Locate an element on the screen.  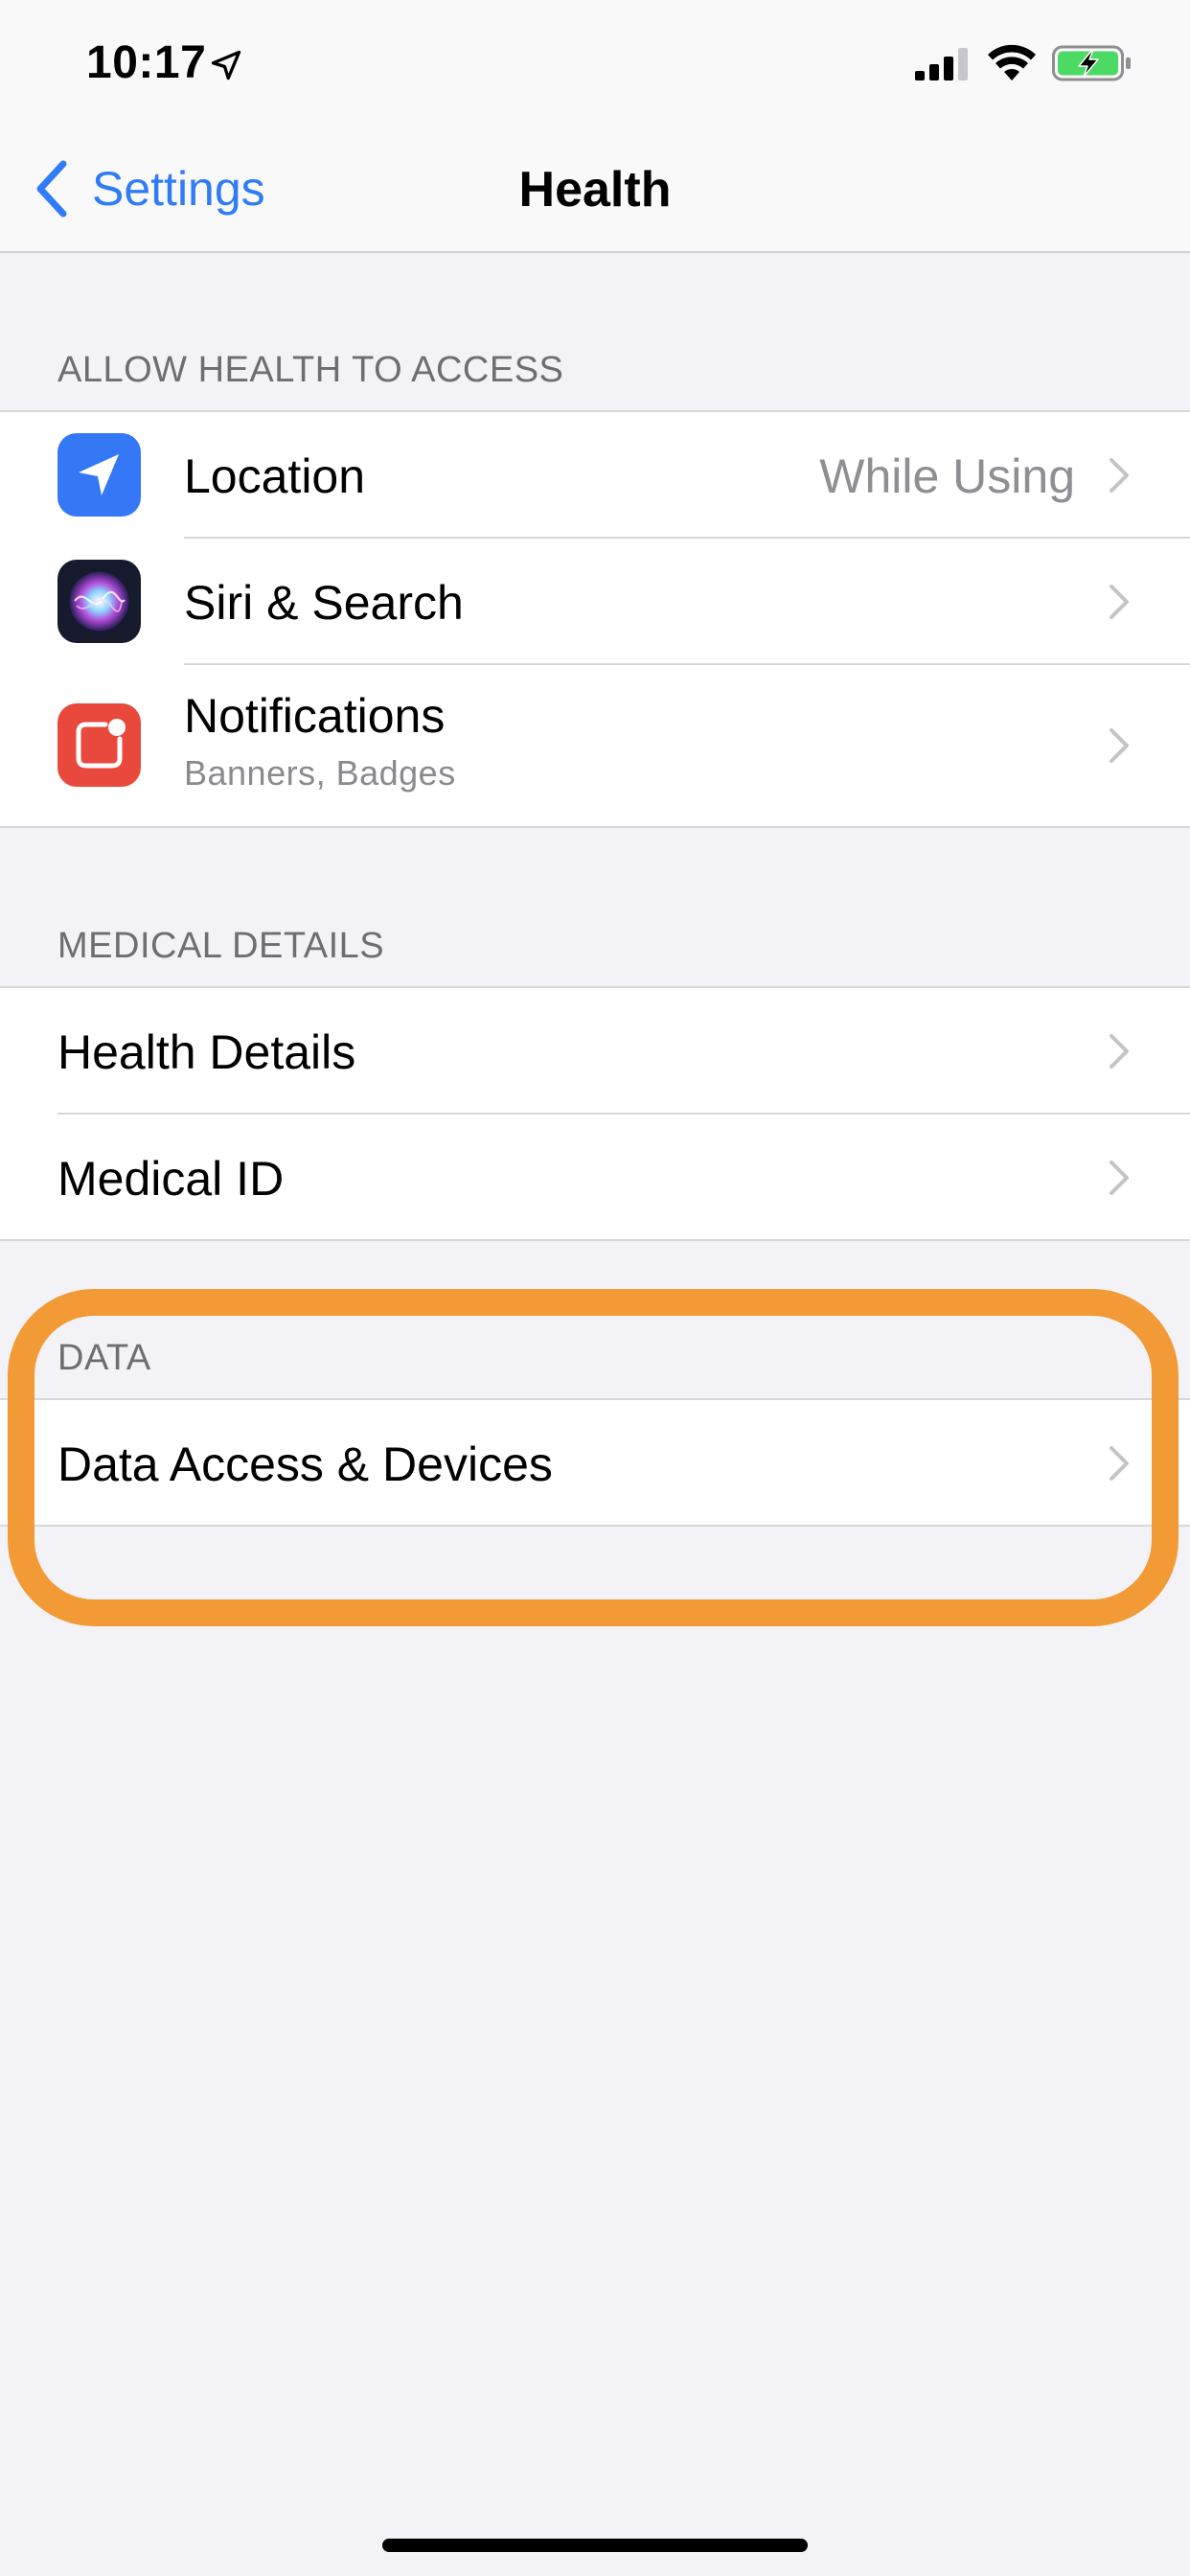
data-access-devices-row: Data Access & Devices is located at coordinates (595, 1463).